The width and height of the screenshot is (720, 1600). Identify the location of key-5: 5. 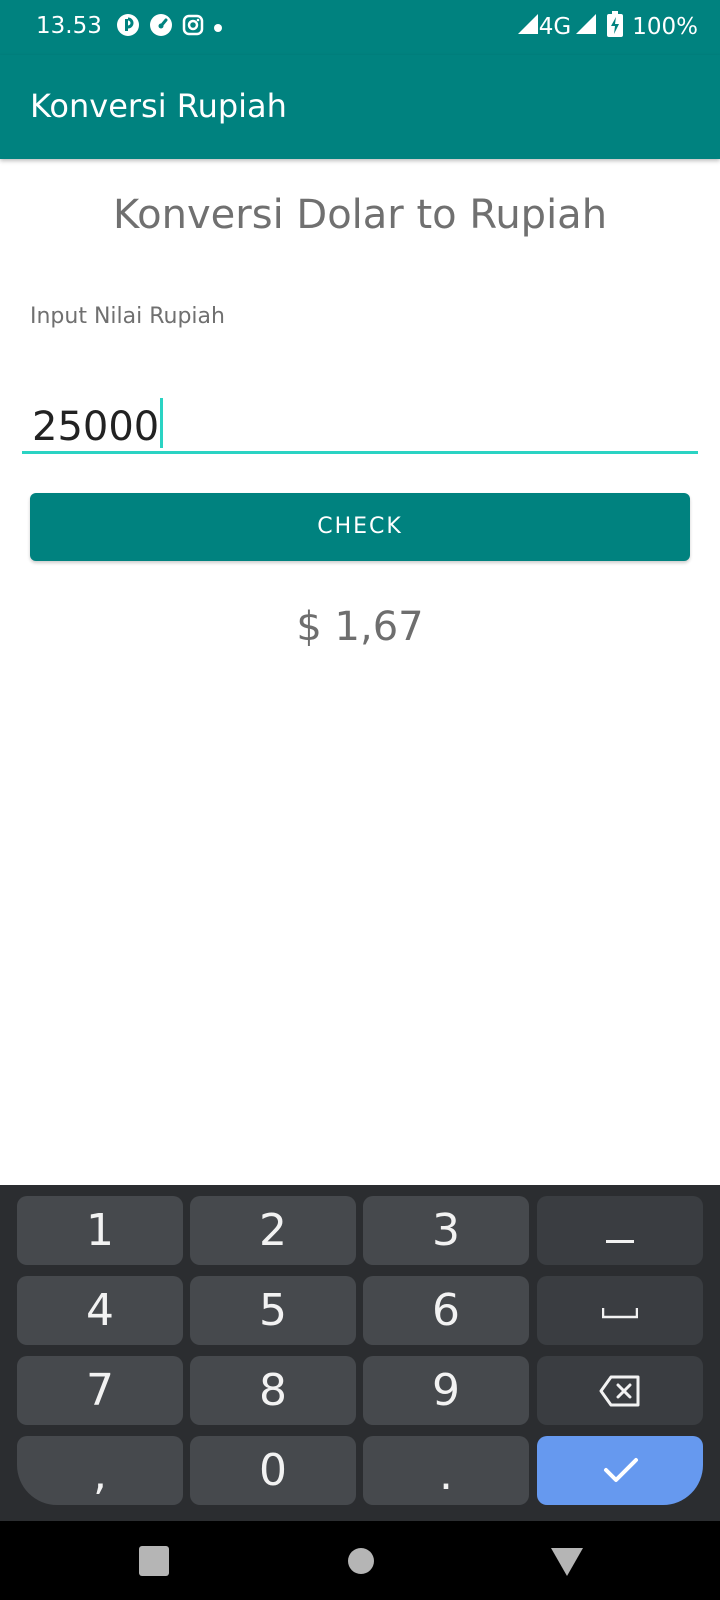
(273, 1310).